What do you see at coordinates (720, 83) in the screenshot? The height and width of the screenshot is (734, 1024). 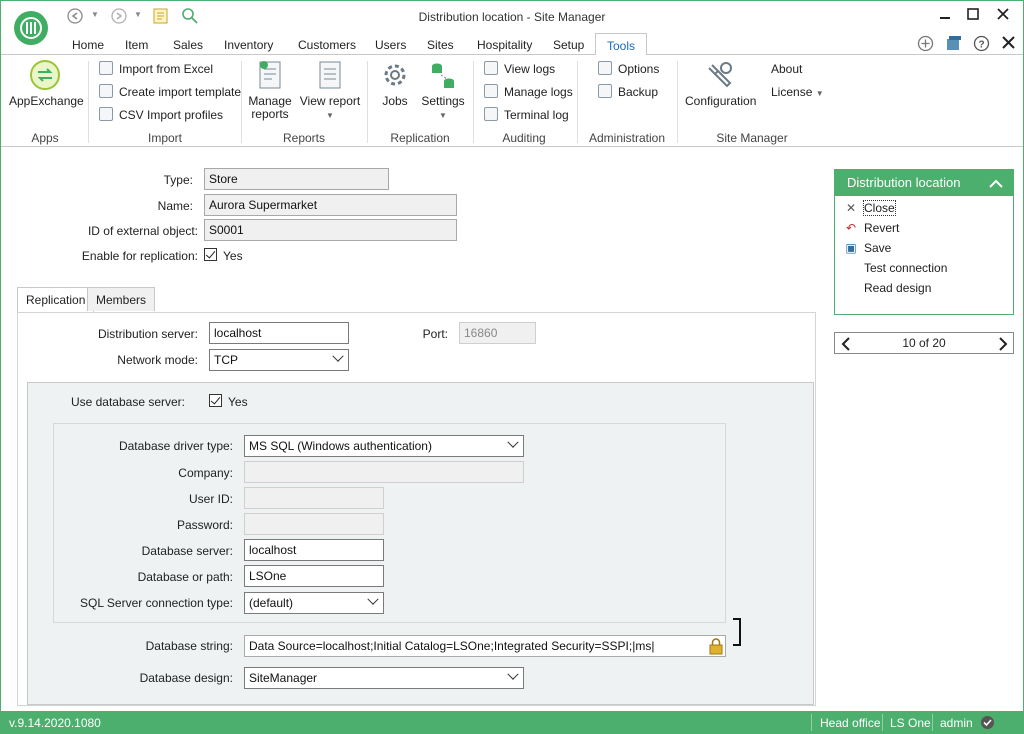 I see `configuration-button: Configuration` at bounding box center [720, 83].